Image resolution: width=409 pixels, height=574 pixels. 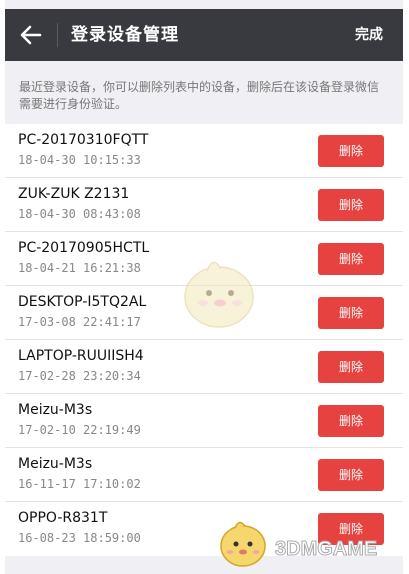 I want to click on device-name: DESKTOP-I5TQ2AL, so click(x=82, y=302).